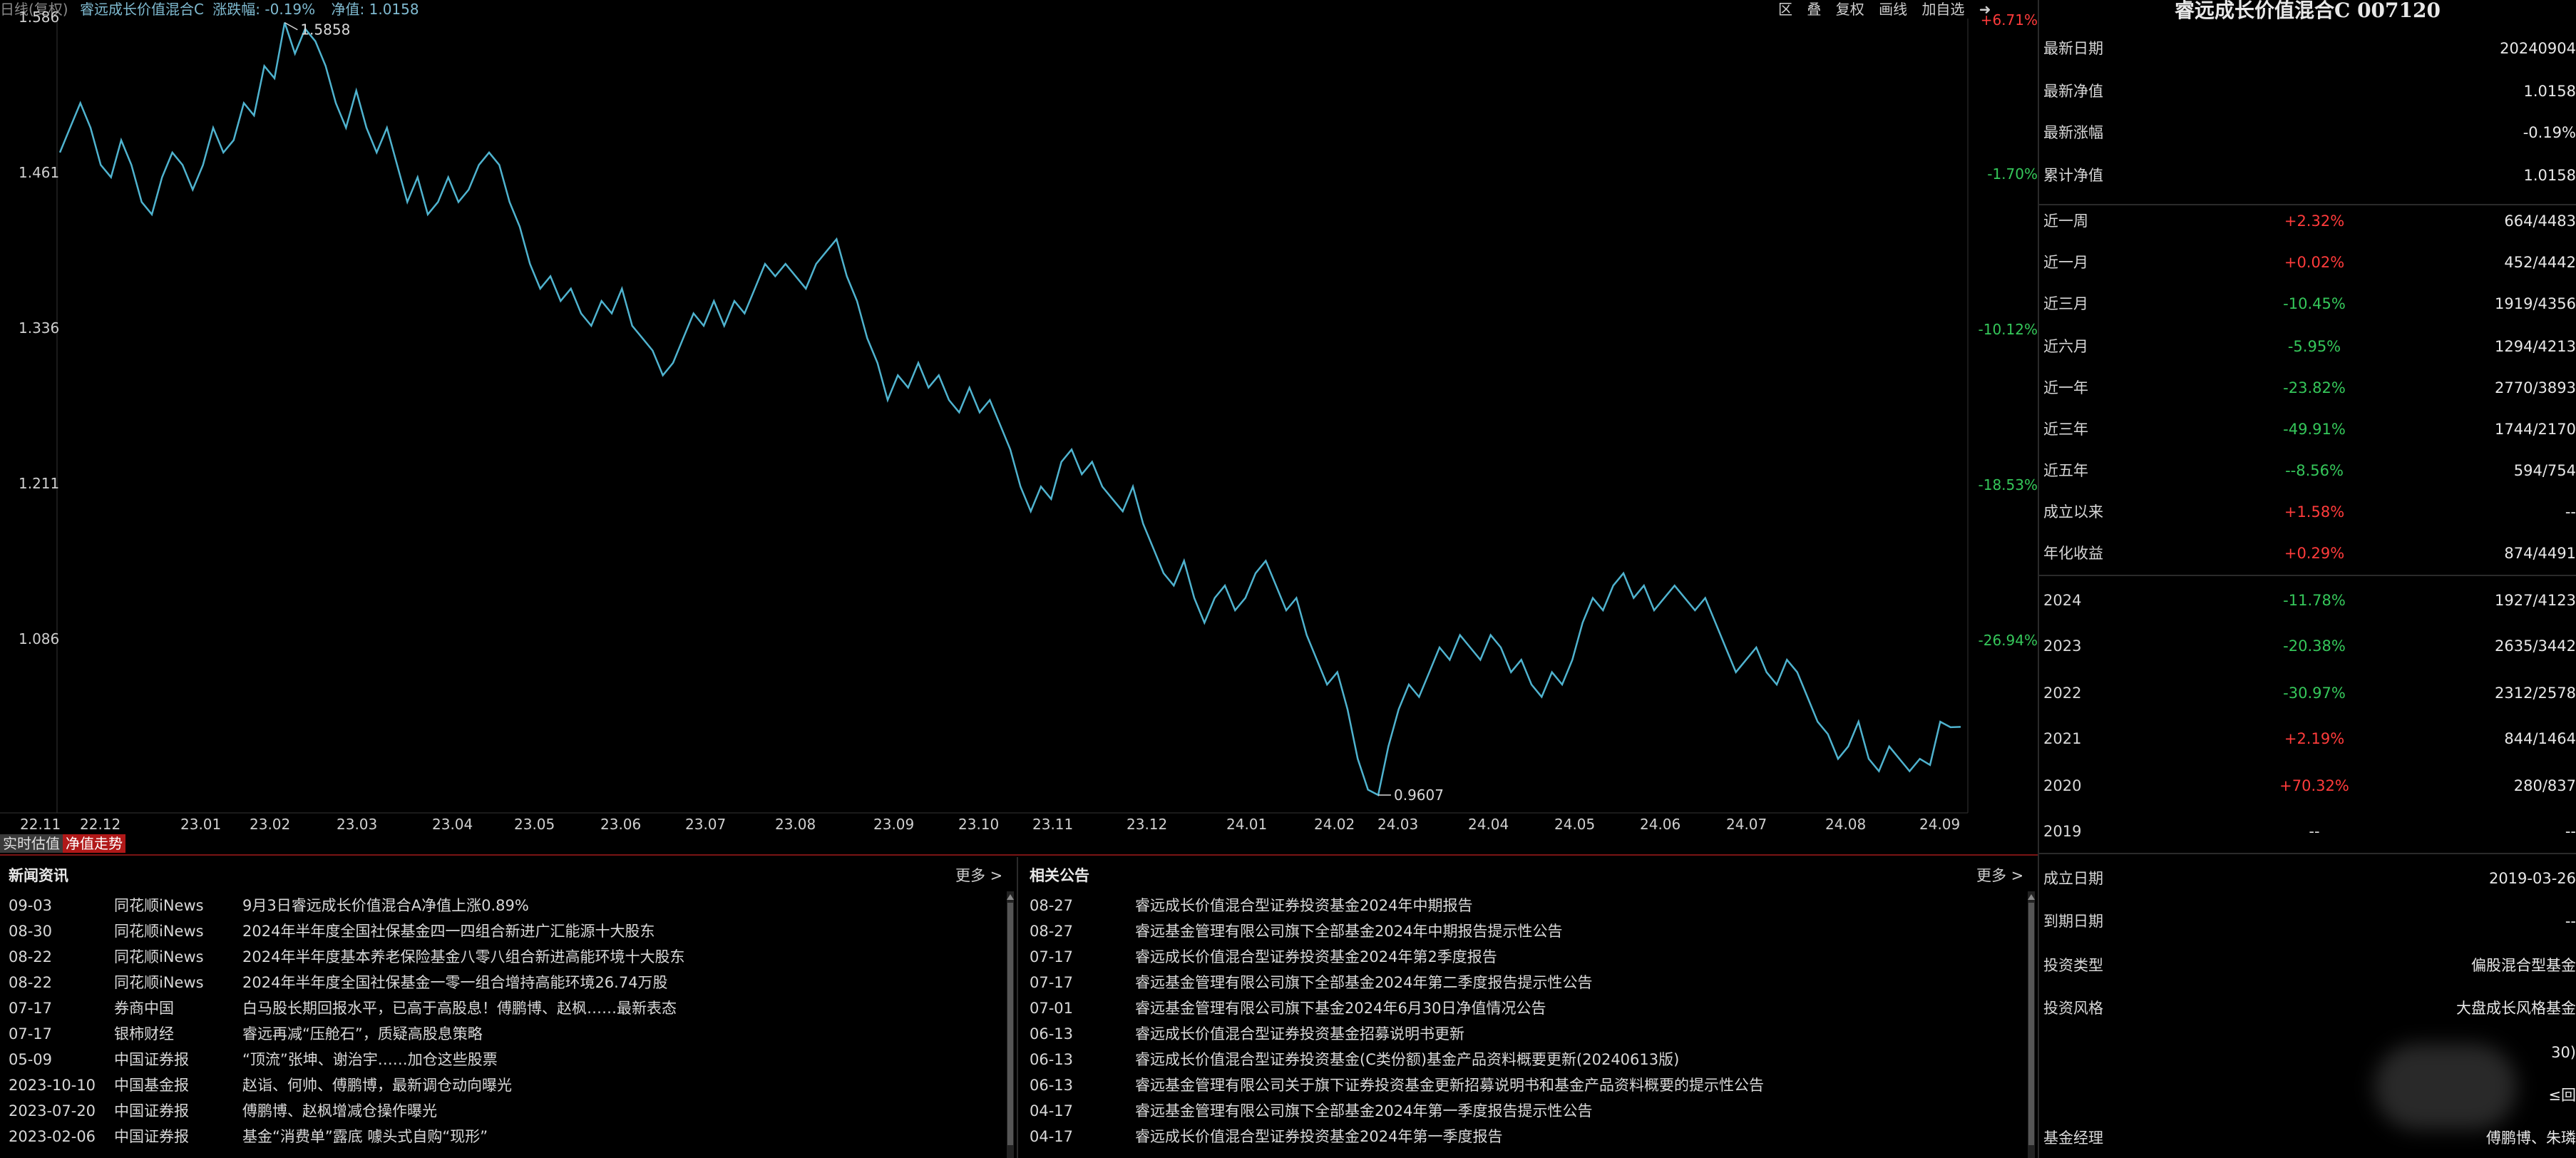 The image size is (2576, 1158). I want to click on news-item: 07-17 券商中国 白马股长期回报水平，已高于高股息！傅鹏博、赵枫……最新表态, so click(502, 1008).